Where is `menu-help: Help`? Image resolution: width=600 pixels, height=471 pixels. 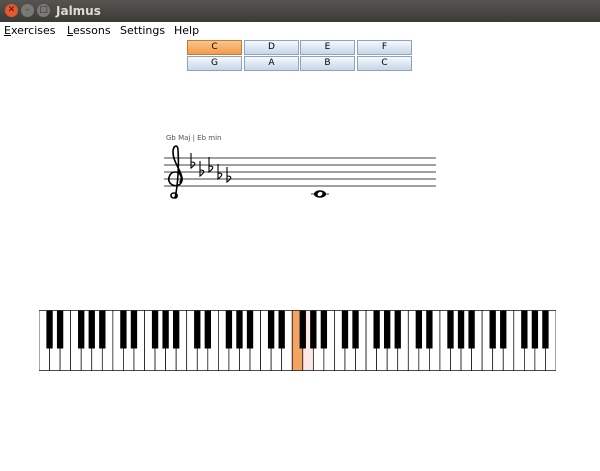
menu-help: Help is located at coordinates (186, 30).